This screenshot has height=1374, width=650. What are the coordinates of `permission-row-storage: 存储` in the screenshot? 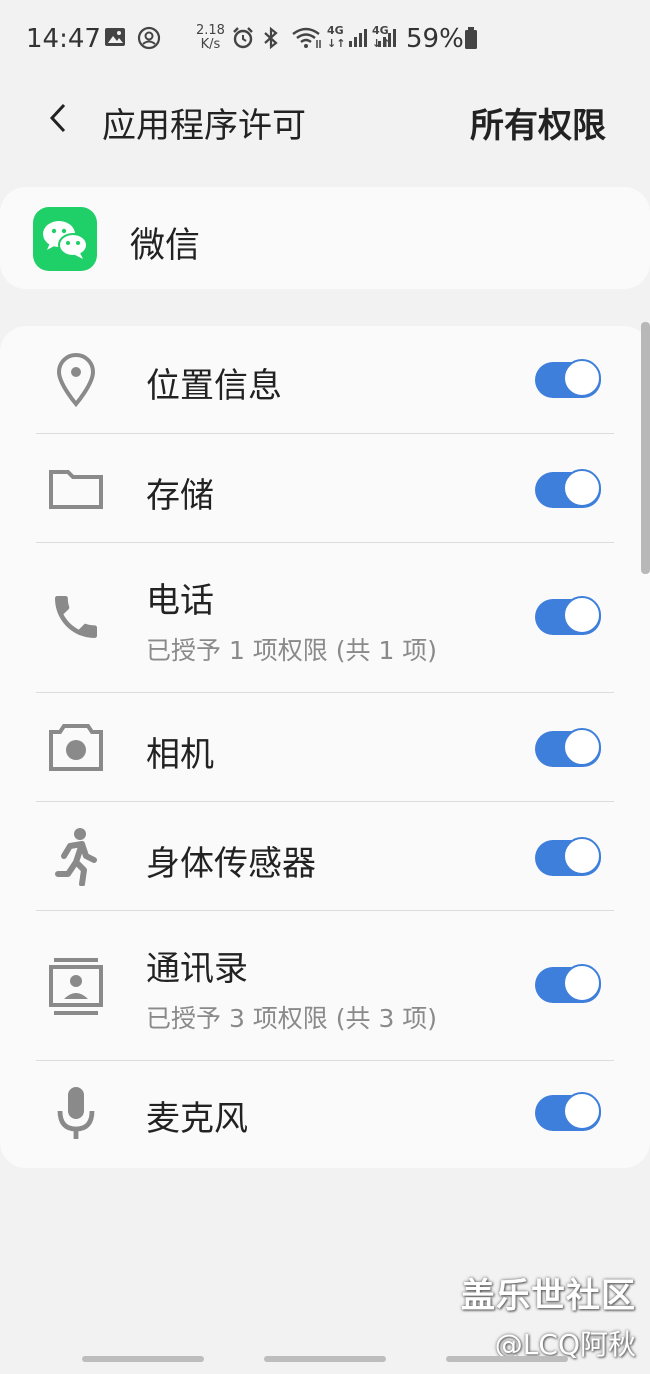 It's located at (325, 488).